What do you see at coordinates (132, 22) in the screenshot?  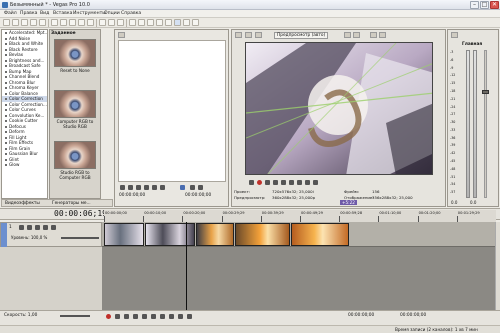 I see `snap-icon` at bounding box center [132, 22].